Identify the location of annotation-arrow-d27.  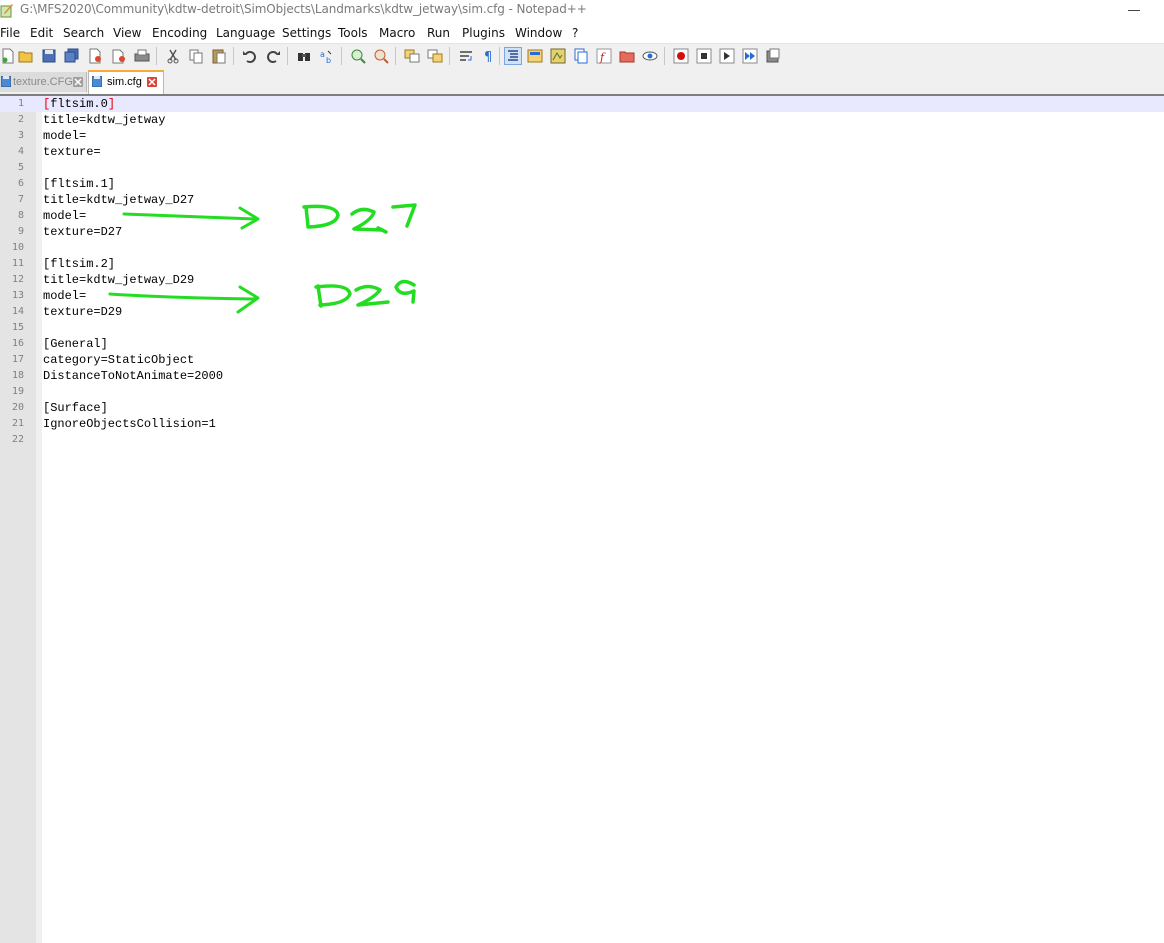
(191, 218).